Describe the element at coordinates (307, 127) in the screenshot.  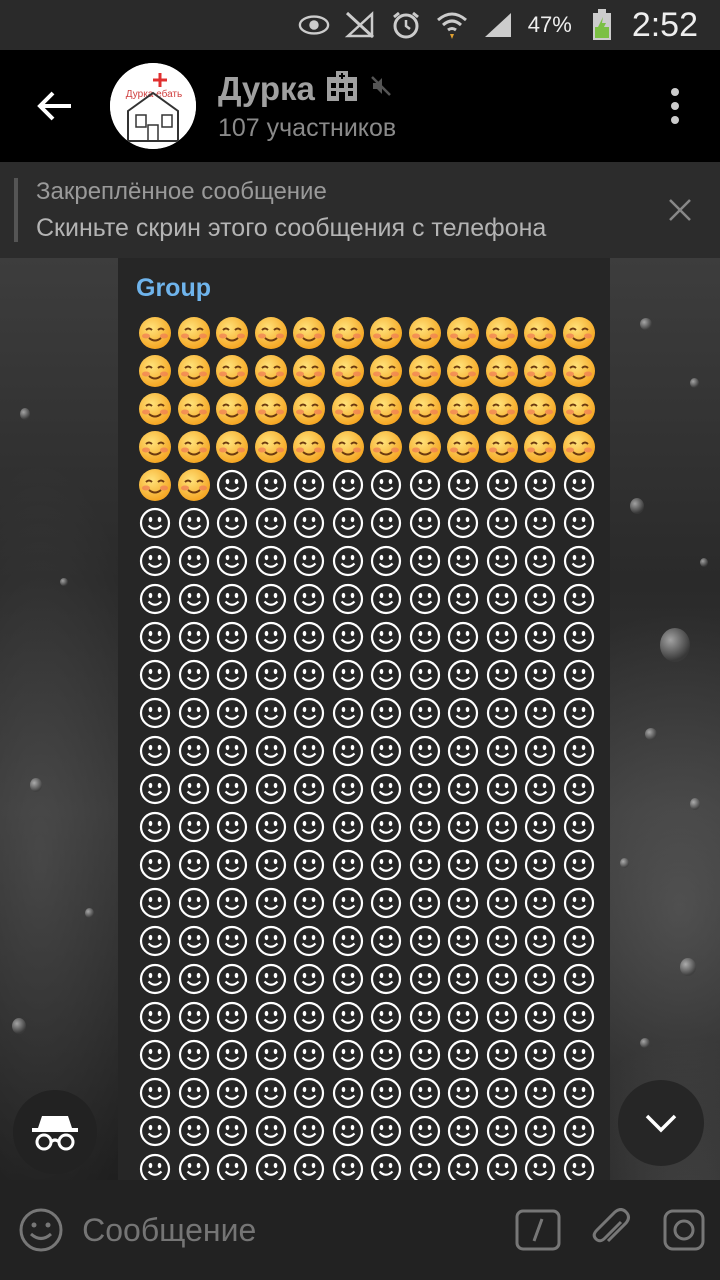
I see `member-count: 107 участников` at that location.